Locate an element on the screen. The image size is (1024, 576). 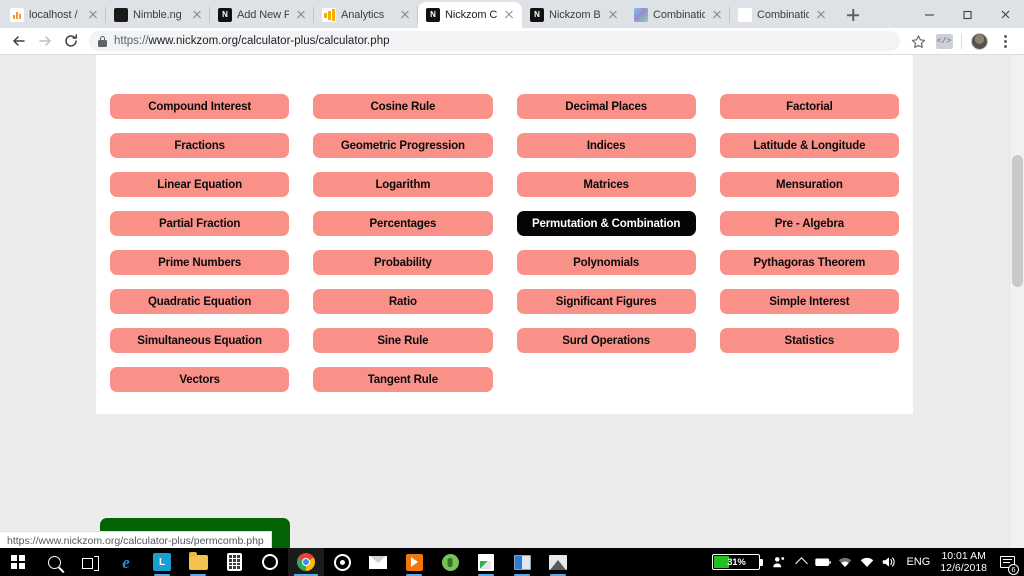
browser-tab-2: N Add New Post is located at coordinates (262, 15).